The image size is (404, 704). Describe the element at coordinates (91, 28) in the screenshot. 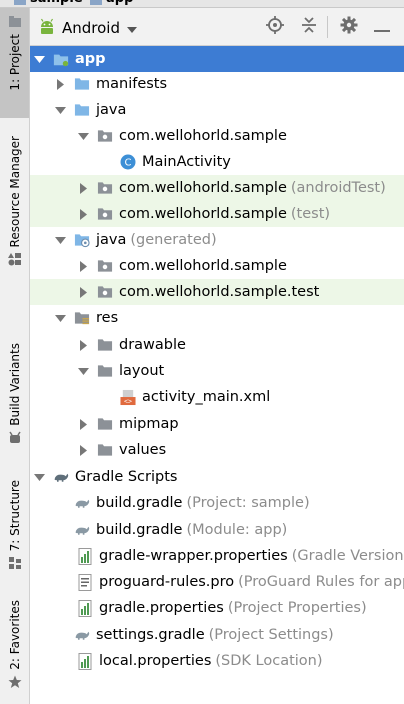

I see `view-selector-label: Android` at that location.